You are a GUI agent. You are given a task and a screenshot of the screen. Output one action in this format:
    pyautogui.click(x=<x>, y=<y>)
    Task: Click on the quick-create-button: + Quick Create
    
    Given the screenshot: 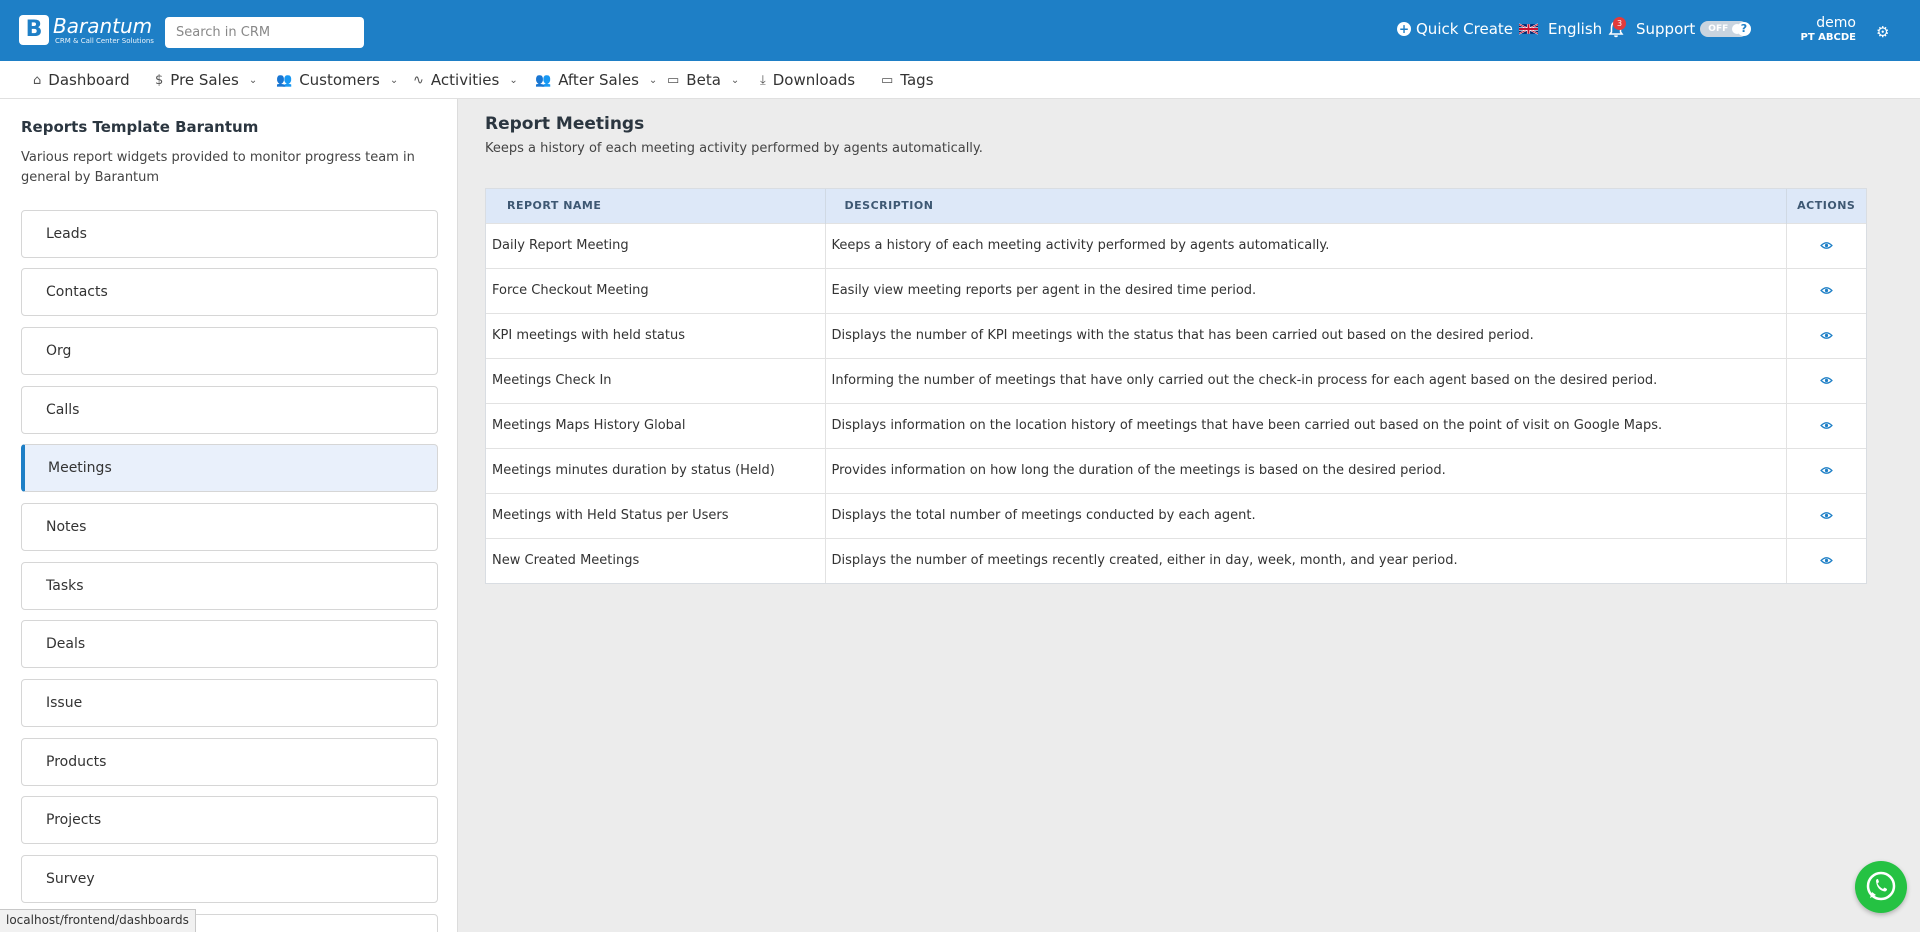 What is the action you would take?
    pyautogui.click(x=1455, y=29)
    